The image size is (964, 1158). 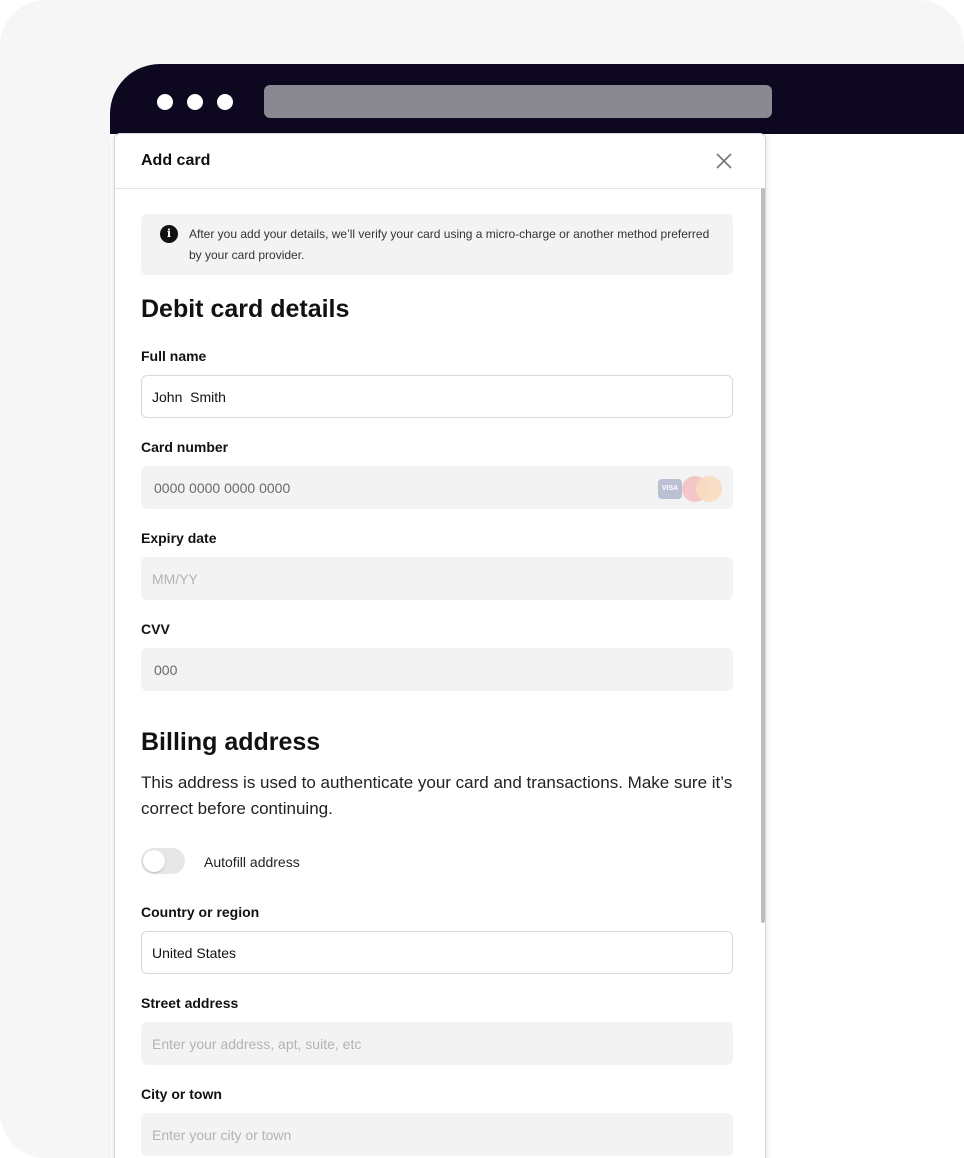 I want to click on expiry-placeholder: MM/YY, so click(x=175, y=579).